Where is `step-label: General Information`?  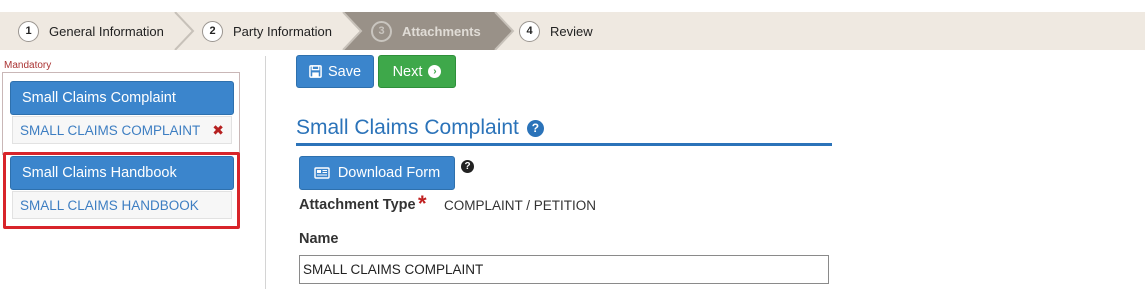
step-label: General Information is located at coordinates (106, 31).